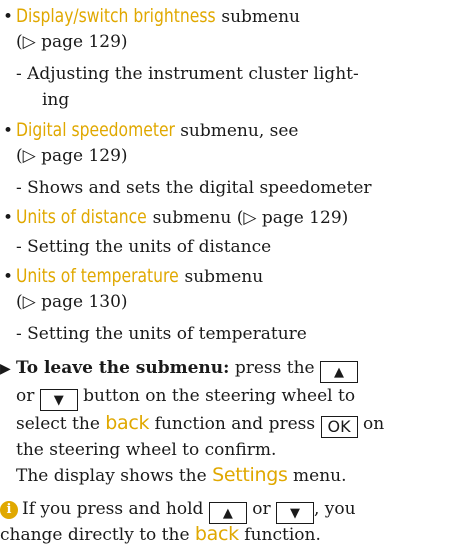 This screenshot has width=455, height=549. I want to click on item-4-suffix: submenu, so click(221, 277).